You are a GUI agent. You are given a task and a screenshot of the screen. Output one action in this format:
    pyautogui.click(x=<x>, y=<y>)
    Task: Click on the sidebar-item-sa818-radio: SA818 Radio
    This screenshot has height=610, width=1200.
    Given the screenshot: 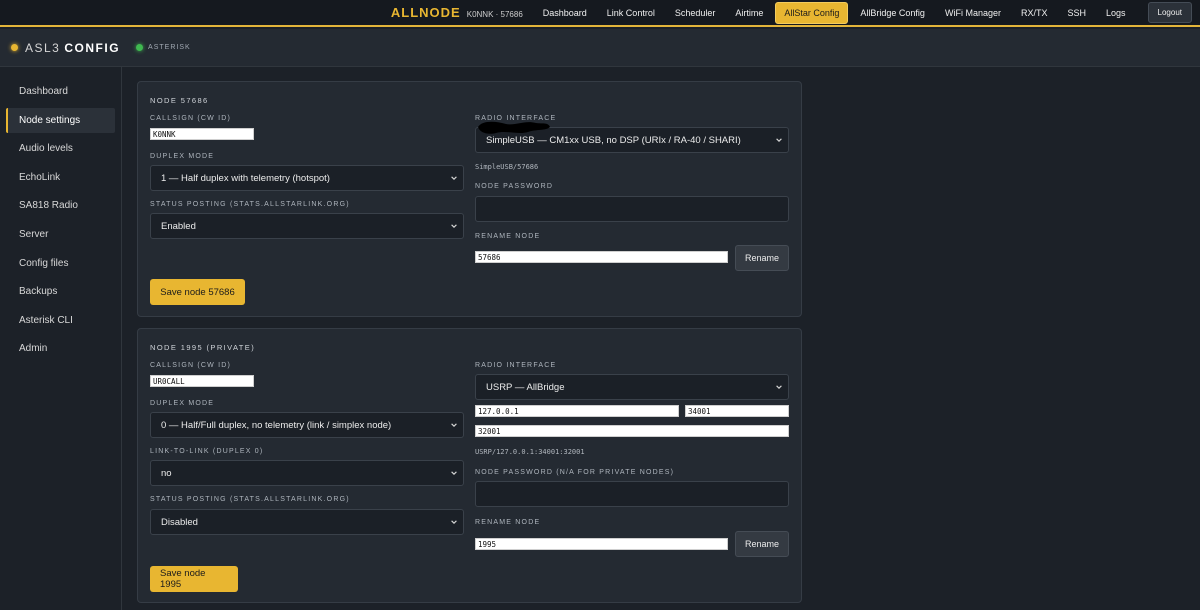 What is the action you would take?
    pyautogui.click(x=60, y=205)
    